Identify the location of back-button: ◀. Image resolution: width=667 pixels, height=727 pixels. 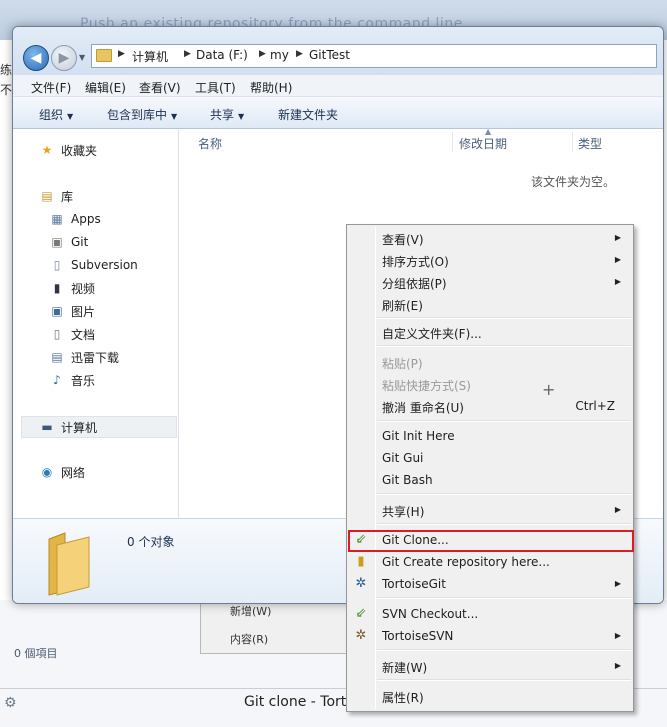
(36, 58).